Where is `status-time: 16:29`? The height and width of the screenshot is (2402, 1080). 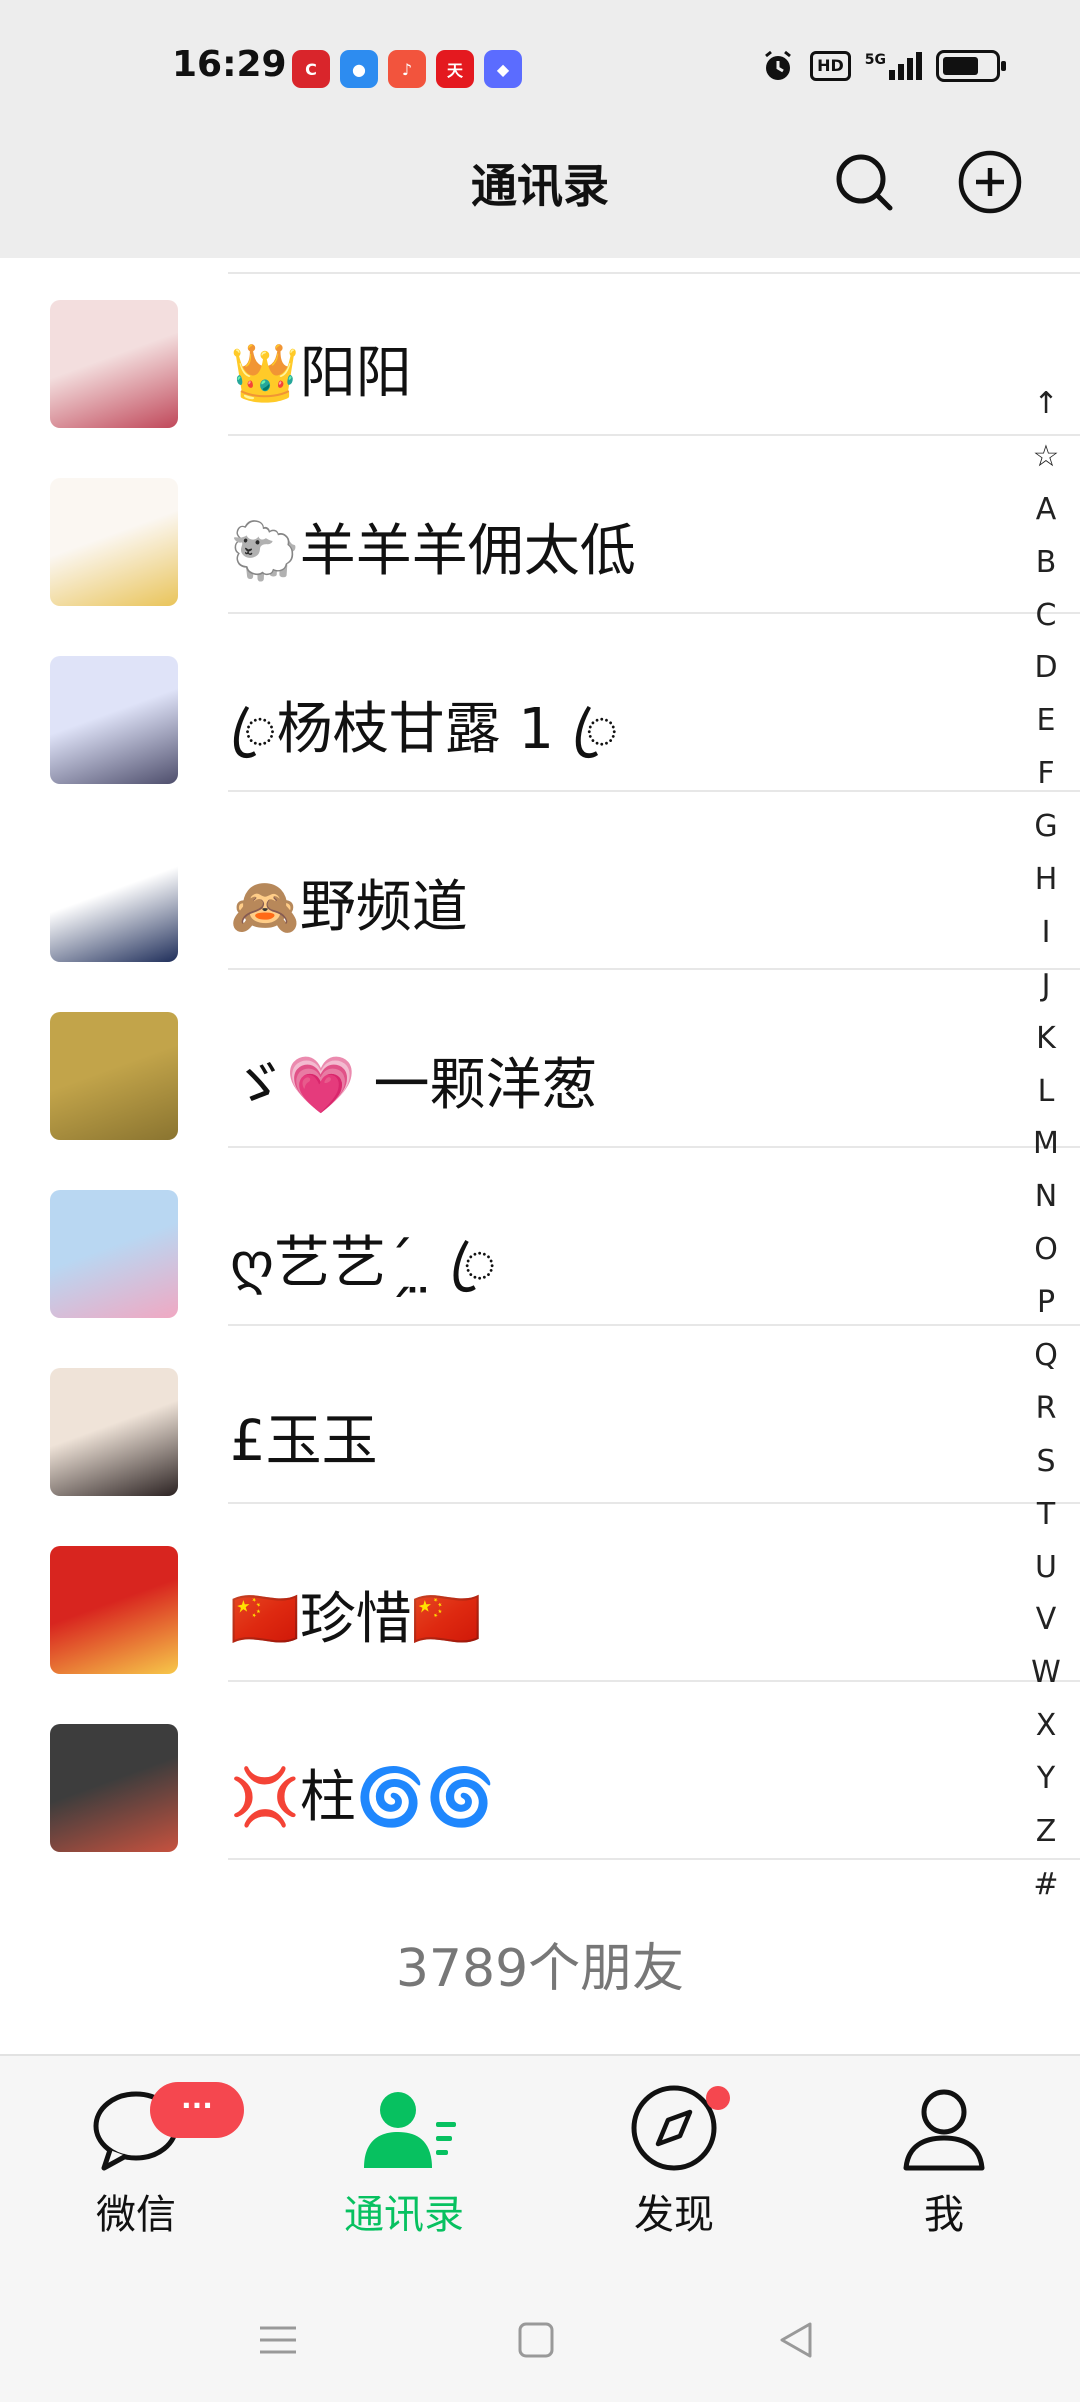 status-time: 16:29 is located at coordinates (229, 64).